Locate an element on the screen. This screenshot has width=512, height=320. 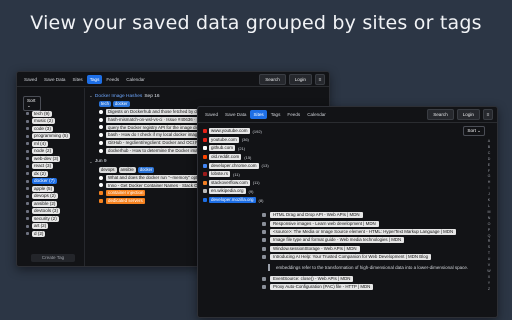
bookmark-icon is located at coordinates (101, 193).